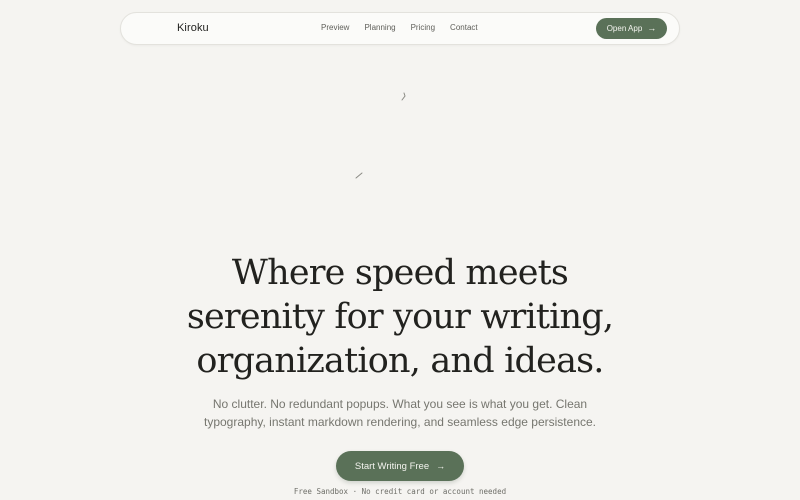  I want to click on nav-link-preview: Preview, so click(335, 27).